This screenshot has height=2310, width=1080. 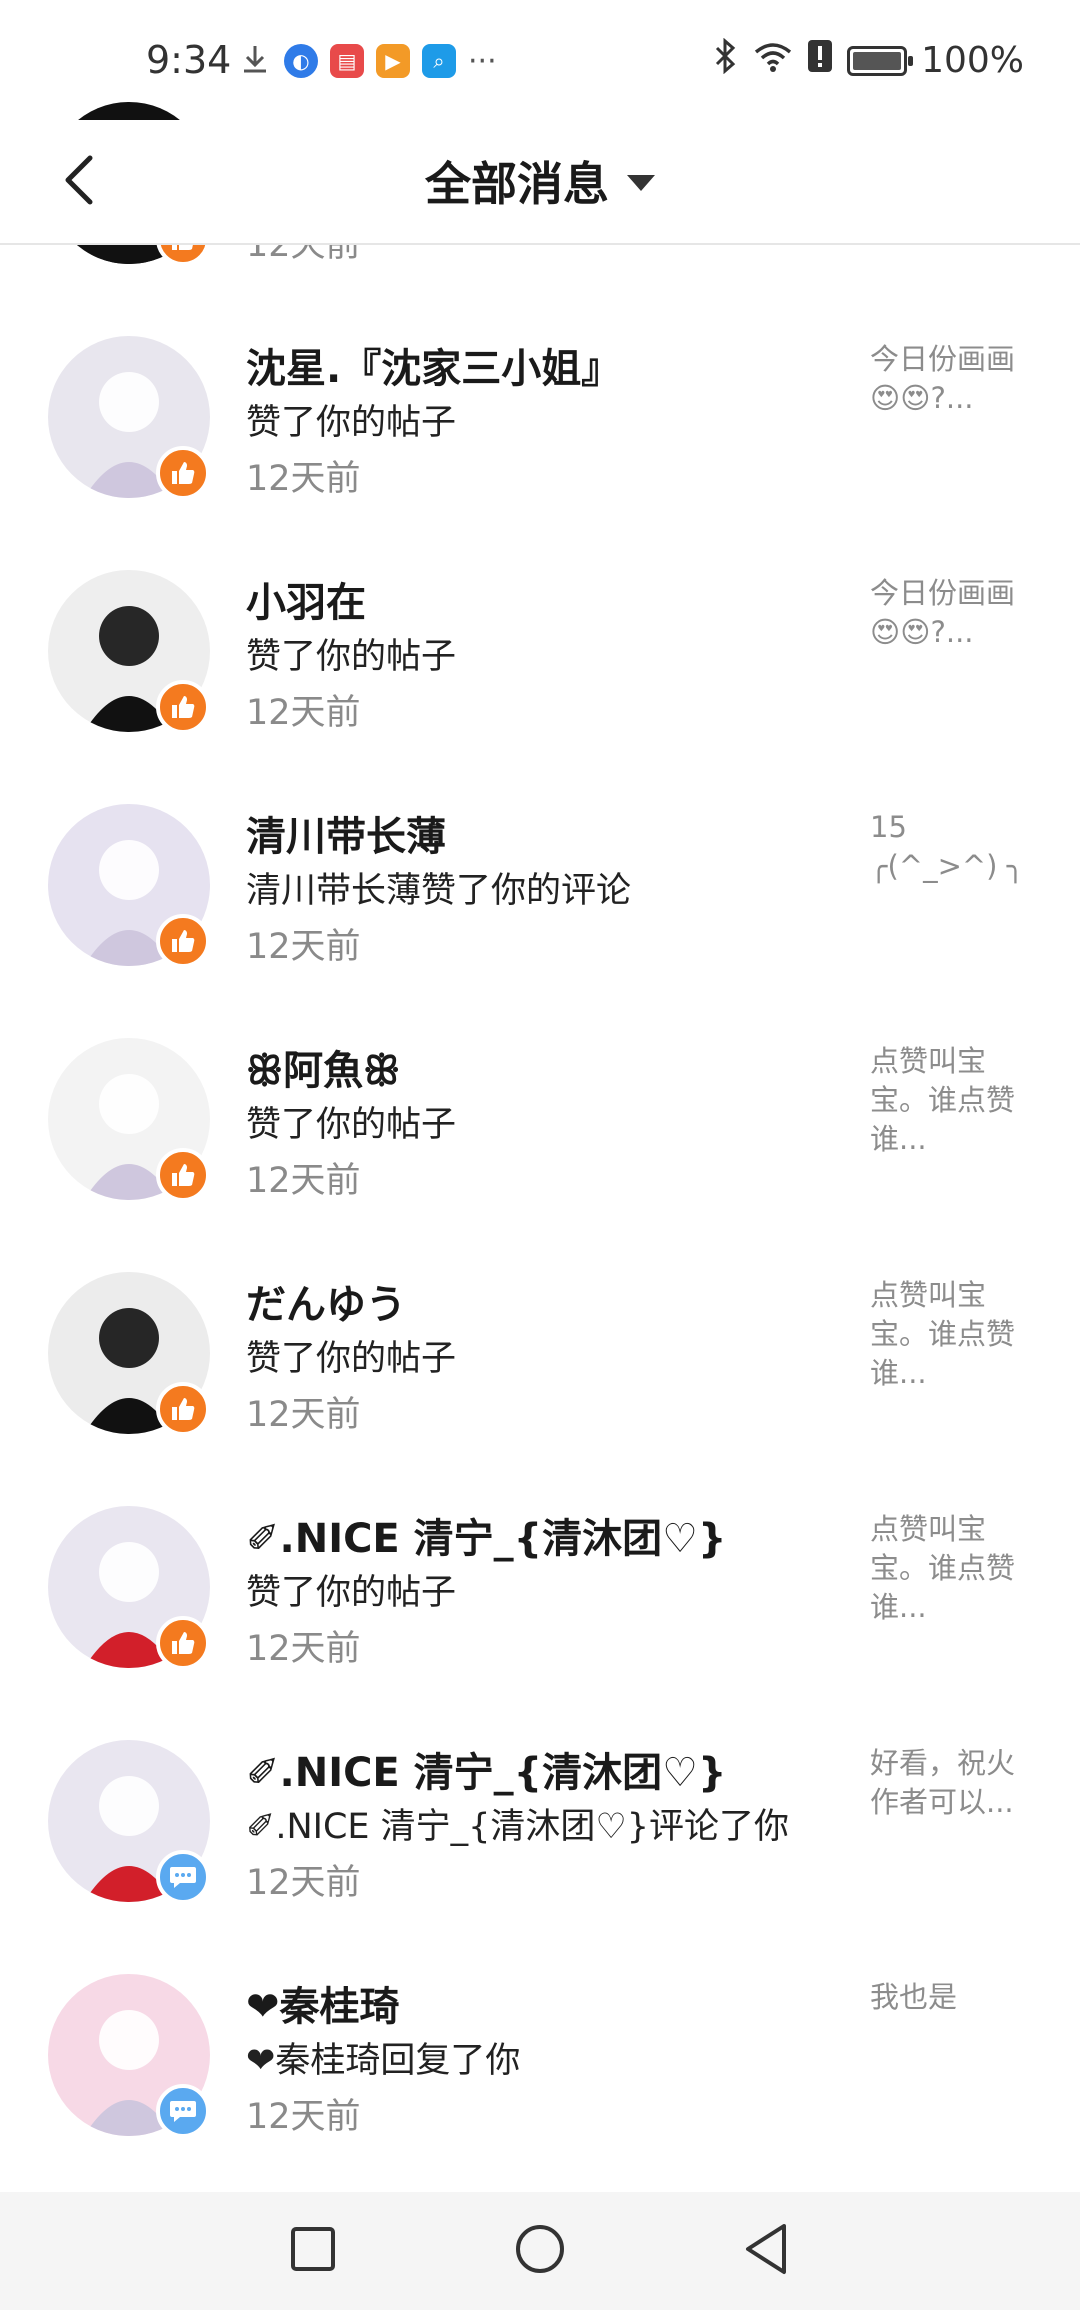 I want to click on sender-name: ❤秦桂琦, so click(x=323, y=2003).